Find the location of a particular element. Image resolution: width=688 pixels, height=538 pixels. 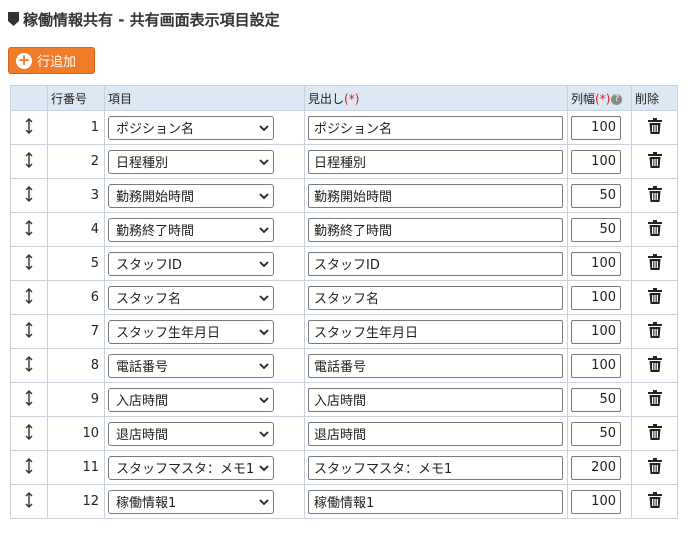

heading-input: スタッフ名 is located at coordinates (435, 297).